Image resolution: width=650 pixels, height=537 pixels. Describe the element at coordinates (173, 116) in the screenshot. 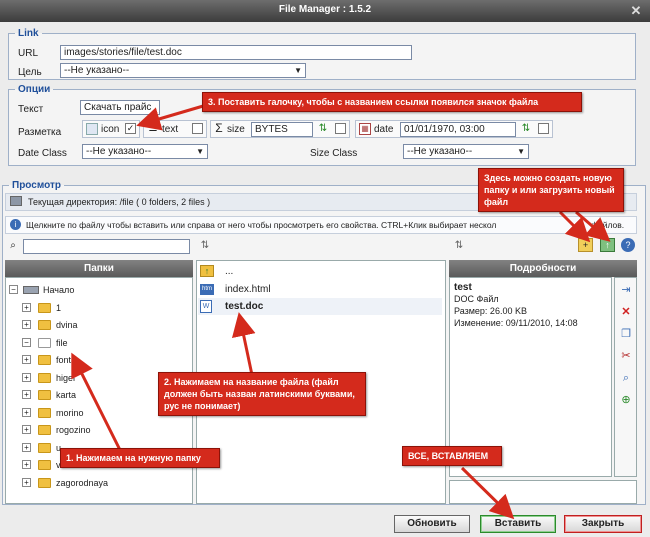

I see `arrow-note3` at that location.